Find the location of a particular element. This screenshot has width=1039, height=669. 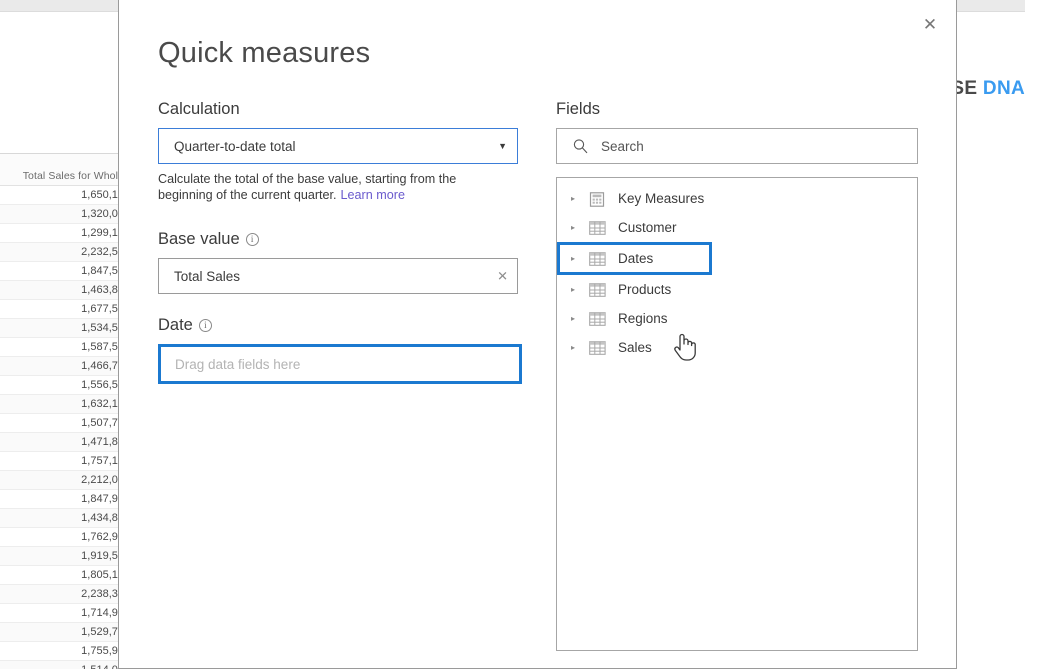

fields-list-item-label: Customer is located at coordinates (647, 227).